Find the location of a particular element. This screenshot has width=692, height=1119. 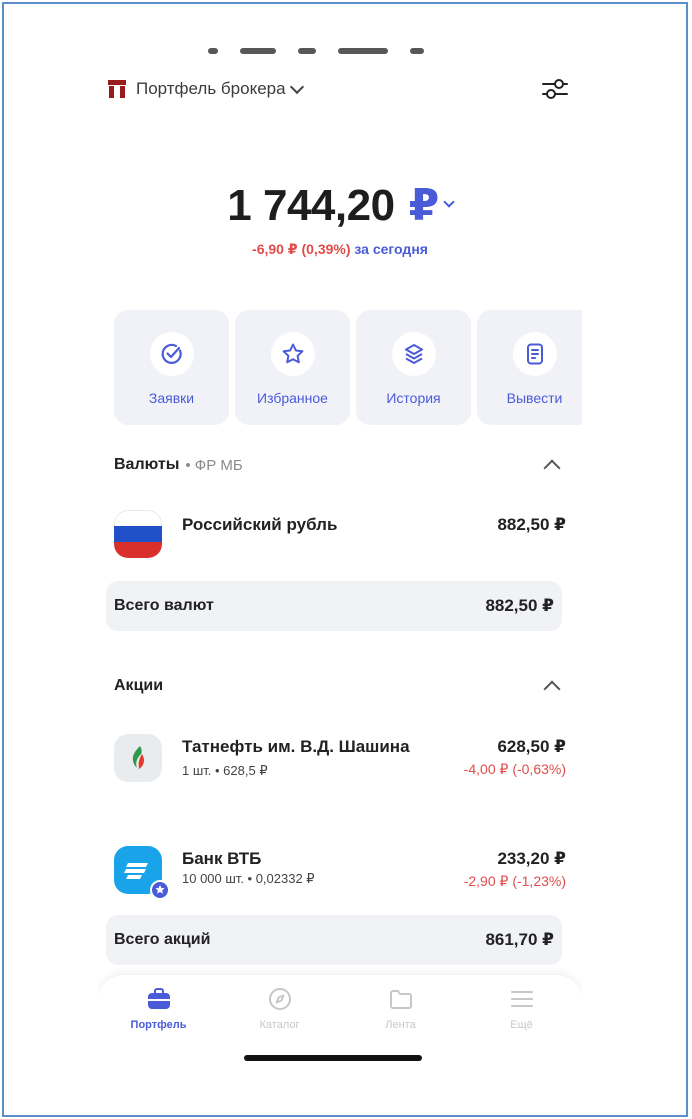

action-history: История is located at coordinates (413, 367).